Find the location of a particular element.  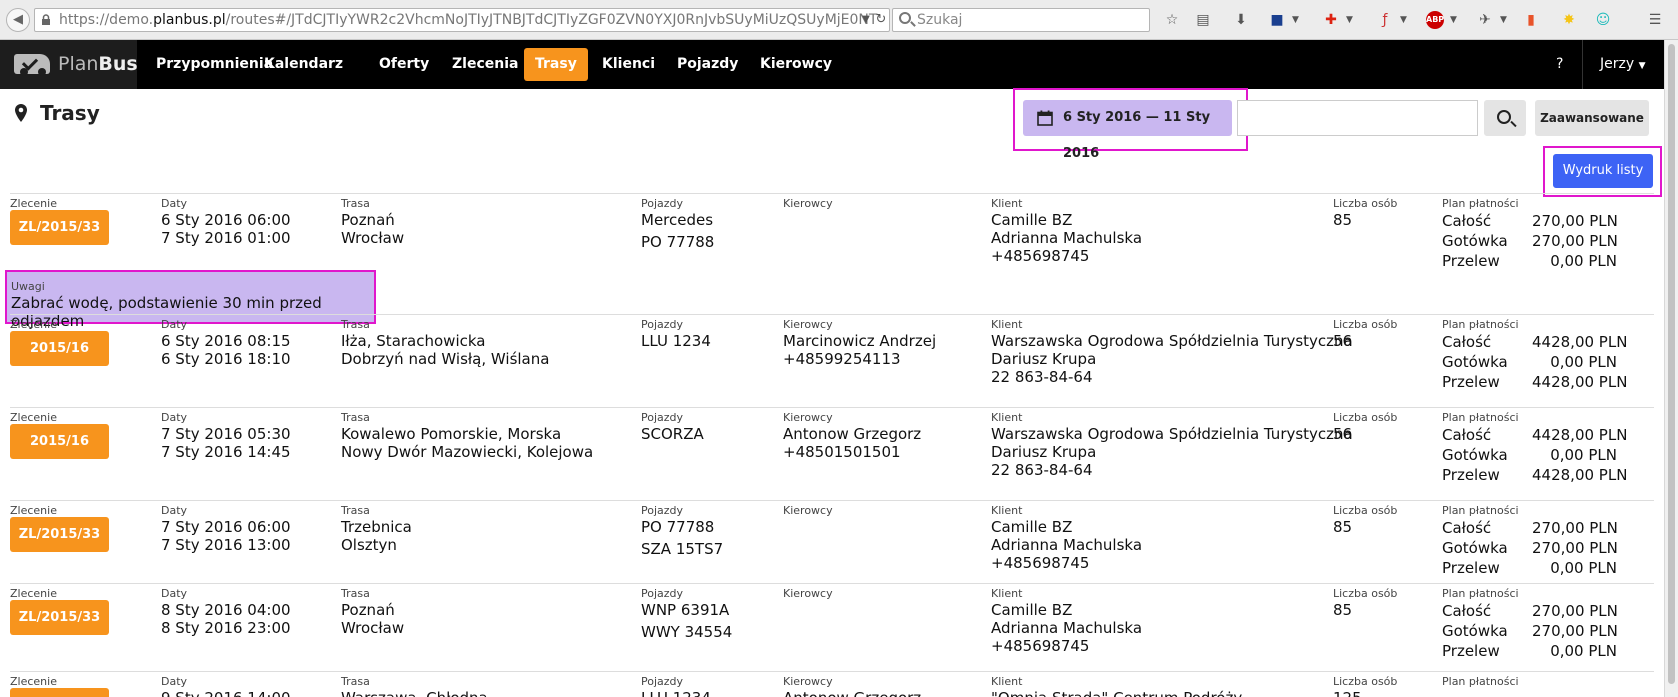

download-icon: ⬇ is located at coordinates (1241, 20).